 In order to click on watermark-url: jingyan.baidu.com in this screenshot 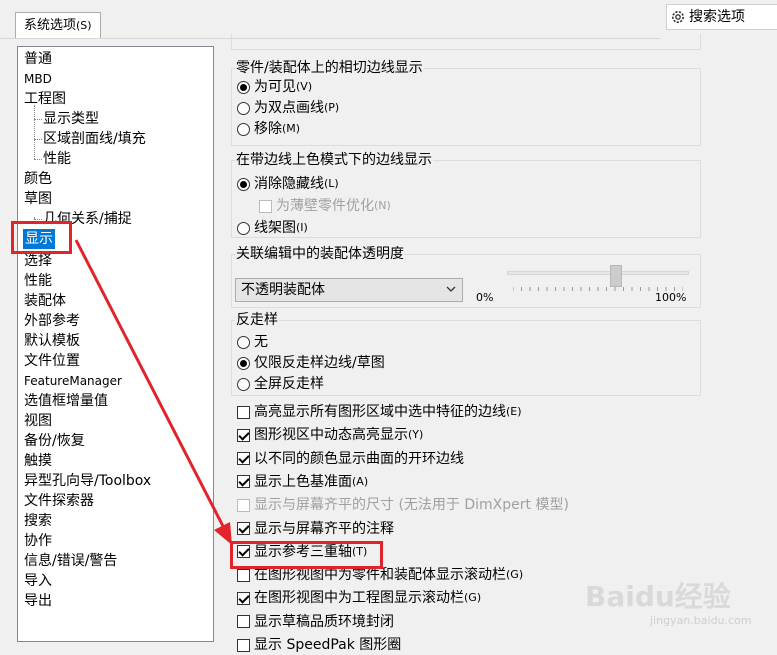, I will do `click(701, 620)`.